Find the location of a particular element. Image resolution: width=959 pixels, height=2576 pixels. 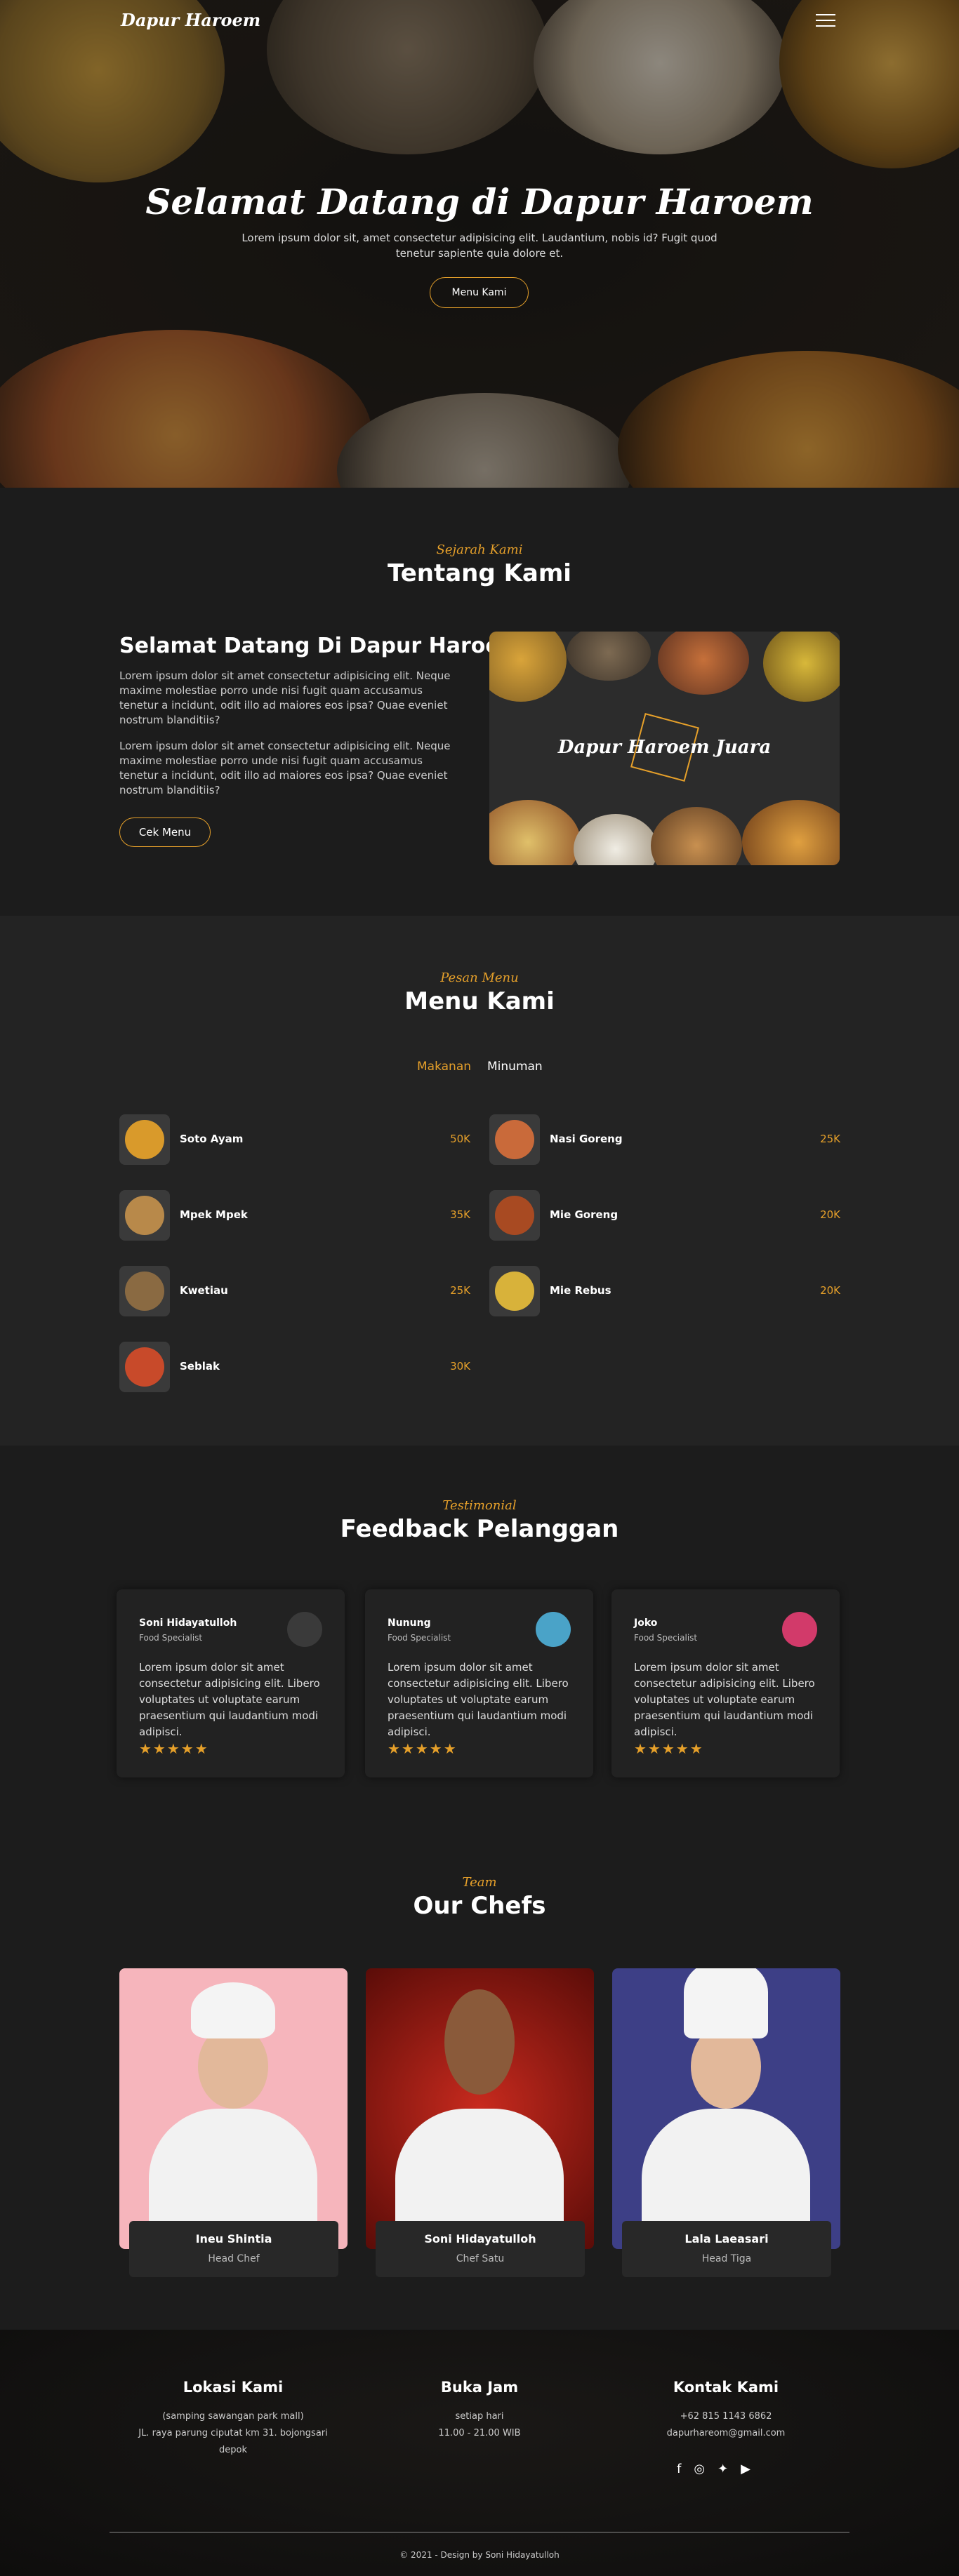

menu-item: Mie Rebus 20K is located at coordinates (664, 1291).